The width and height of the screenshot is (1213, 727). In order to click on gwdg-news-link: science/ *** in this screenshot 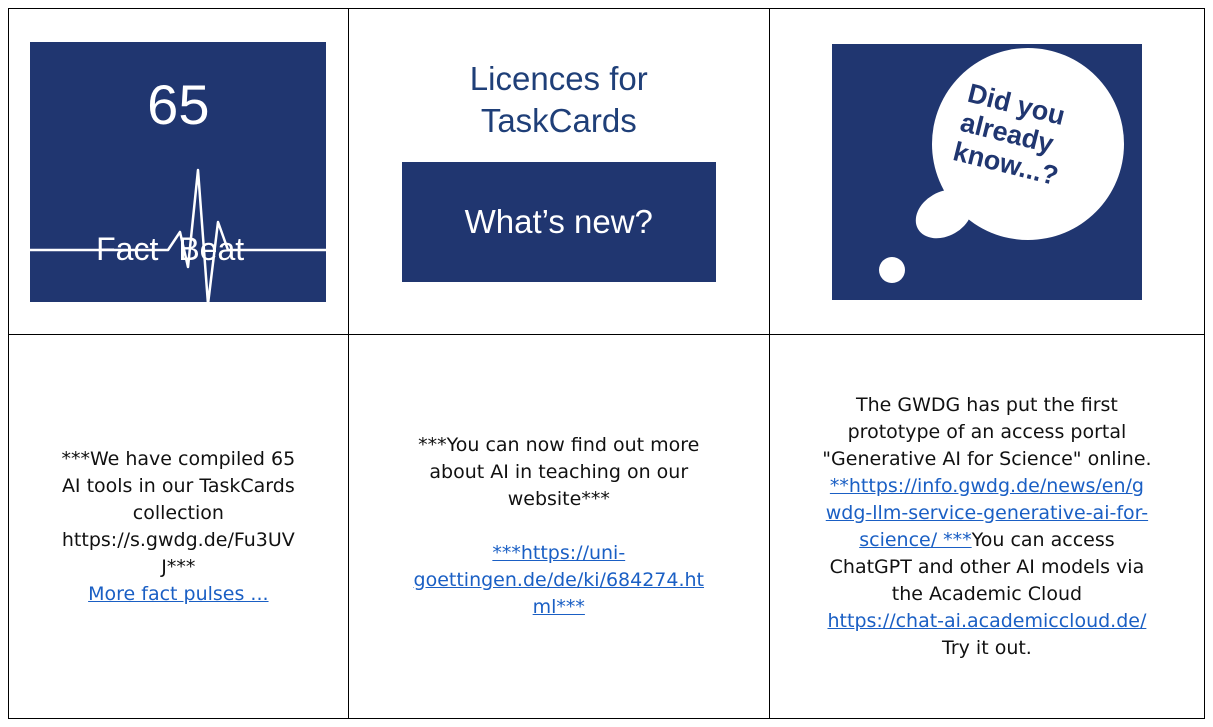, I will do `click(915, 540)`.